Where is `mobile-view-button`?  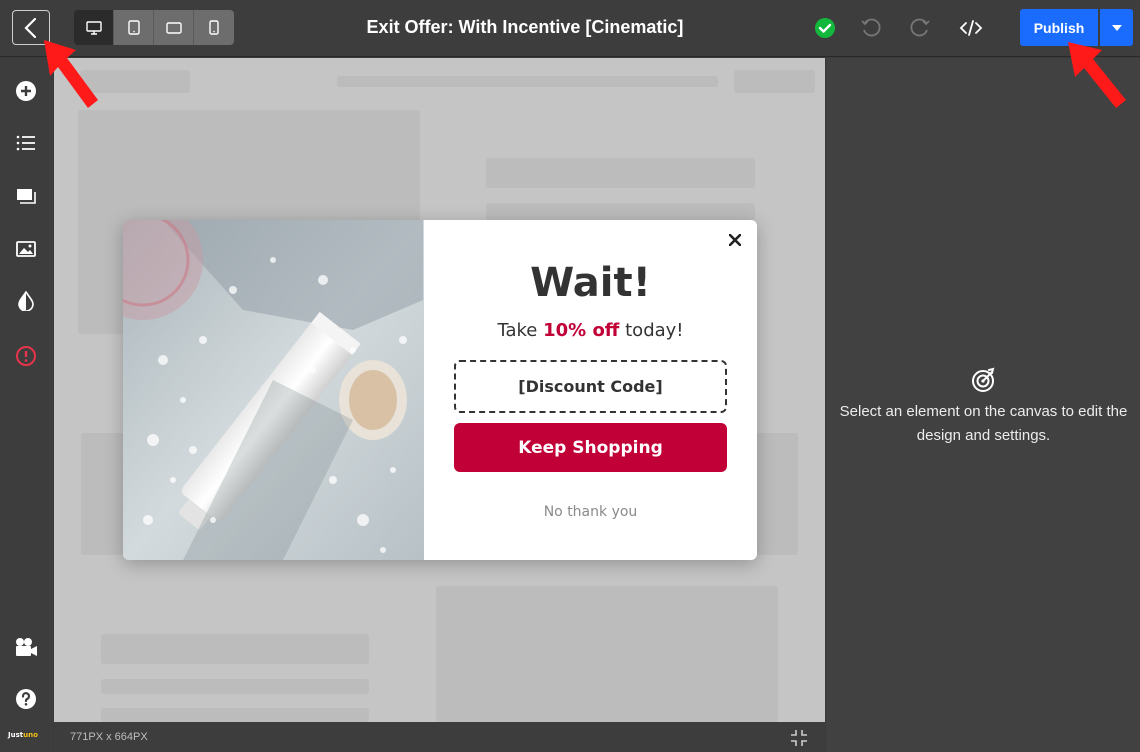
mobile-view-button is located at coordinates (214, 27).